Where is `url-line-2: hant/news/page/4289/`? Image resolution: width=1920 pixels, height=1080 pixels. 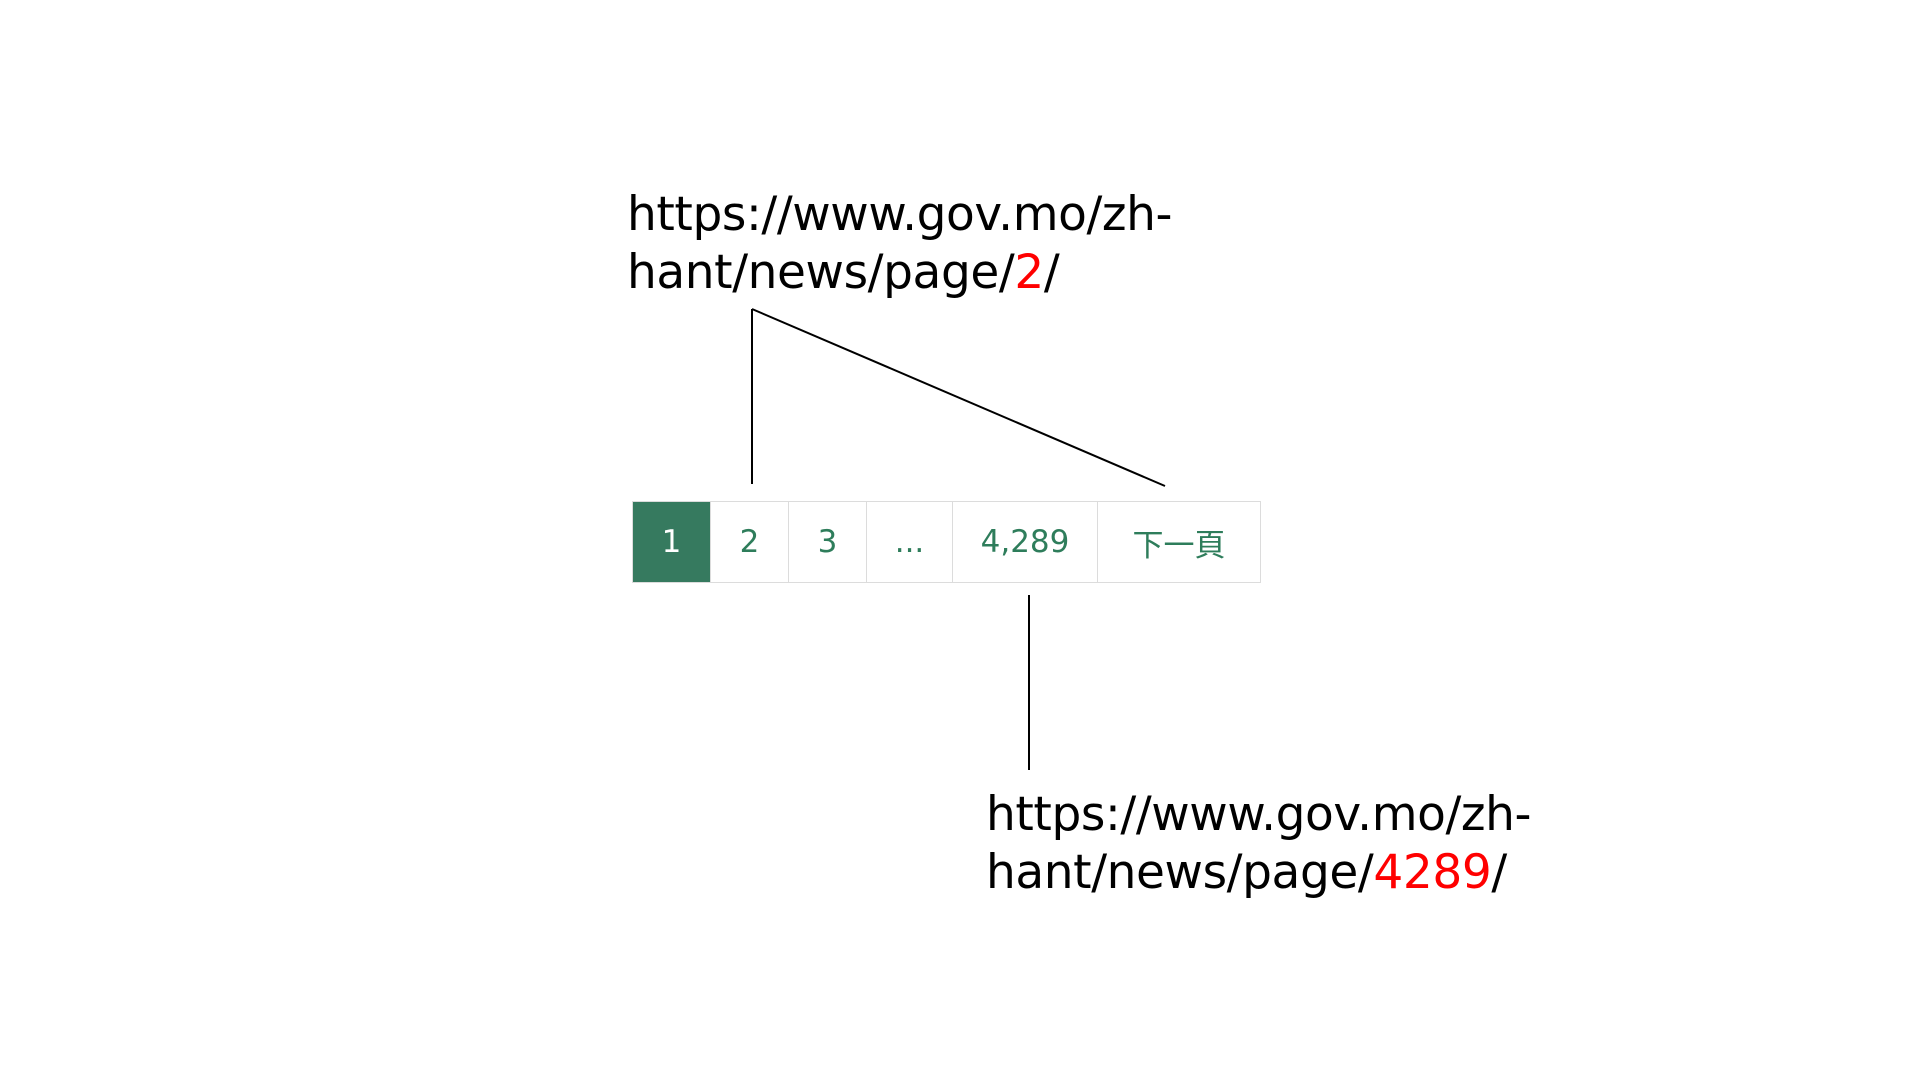 url-line-2: hant/news/page/4289/ is located at coordinates (1258, 873).